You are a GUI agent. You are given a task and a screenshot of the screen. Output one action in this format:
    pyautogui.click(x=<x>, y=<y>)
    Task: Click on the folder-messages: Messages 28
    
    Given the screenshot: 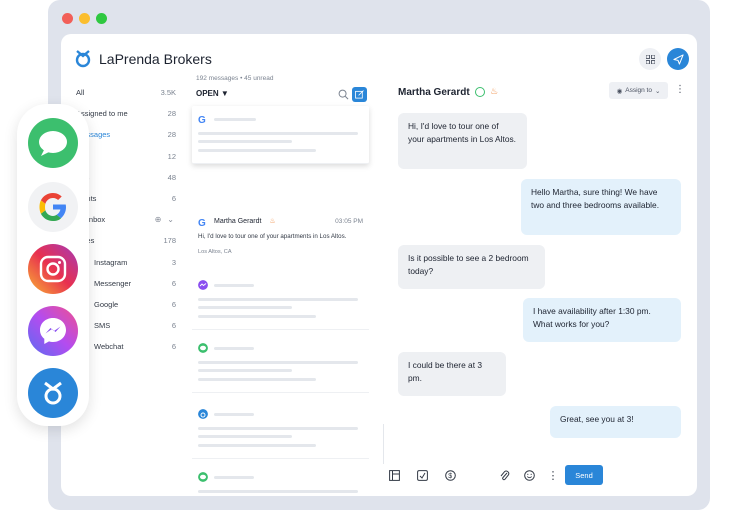 What is the action you would take?
    pyautogui.click(x=126, y=134)
    